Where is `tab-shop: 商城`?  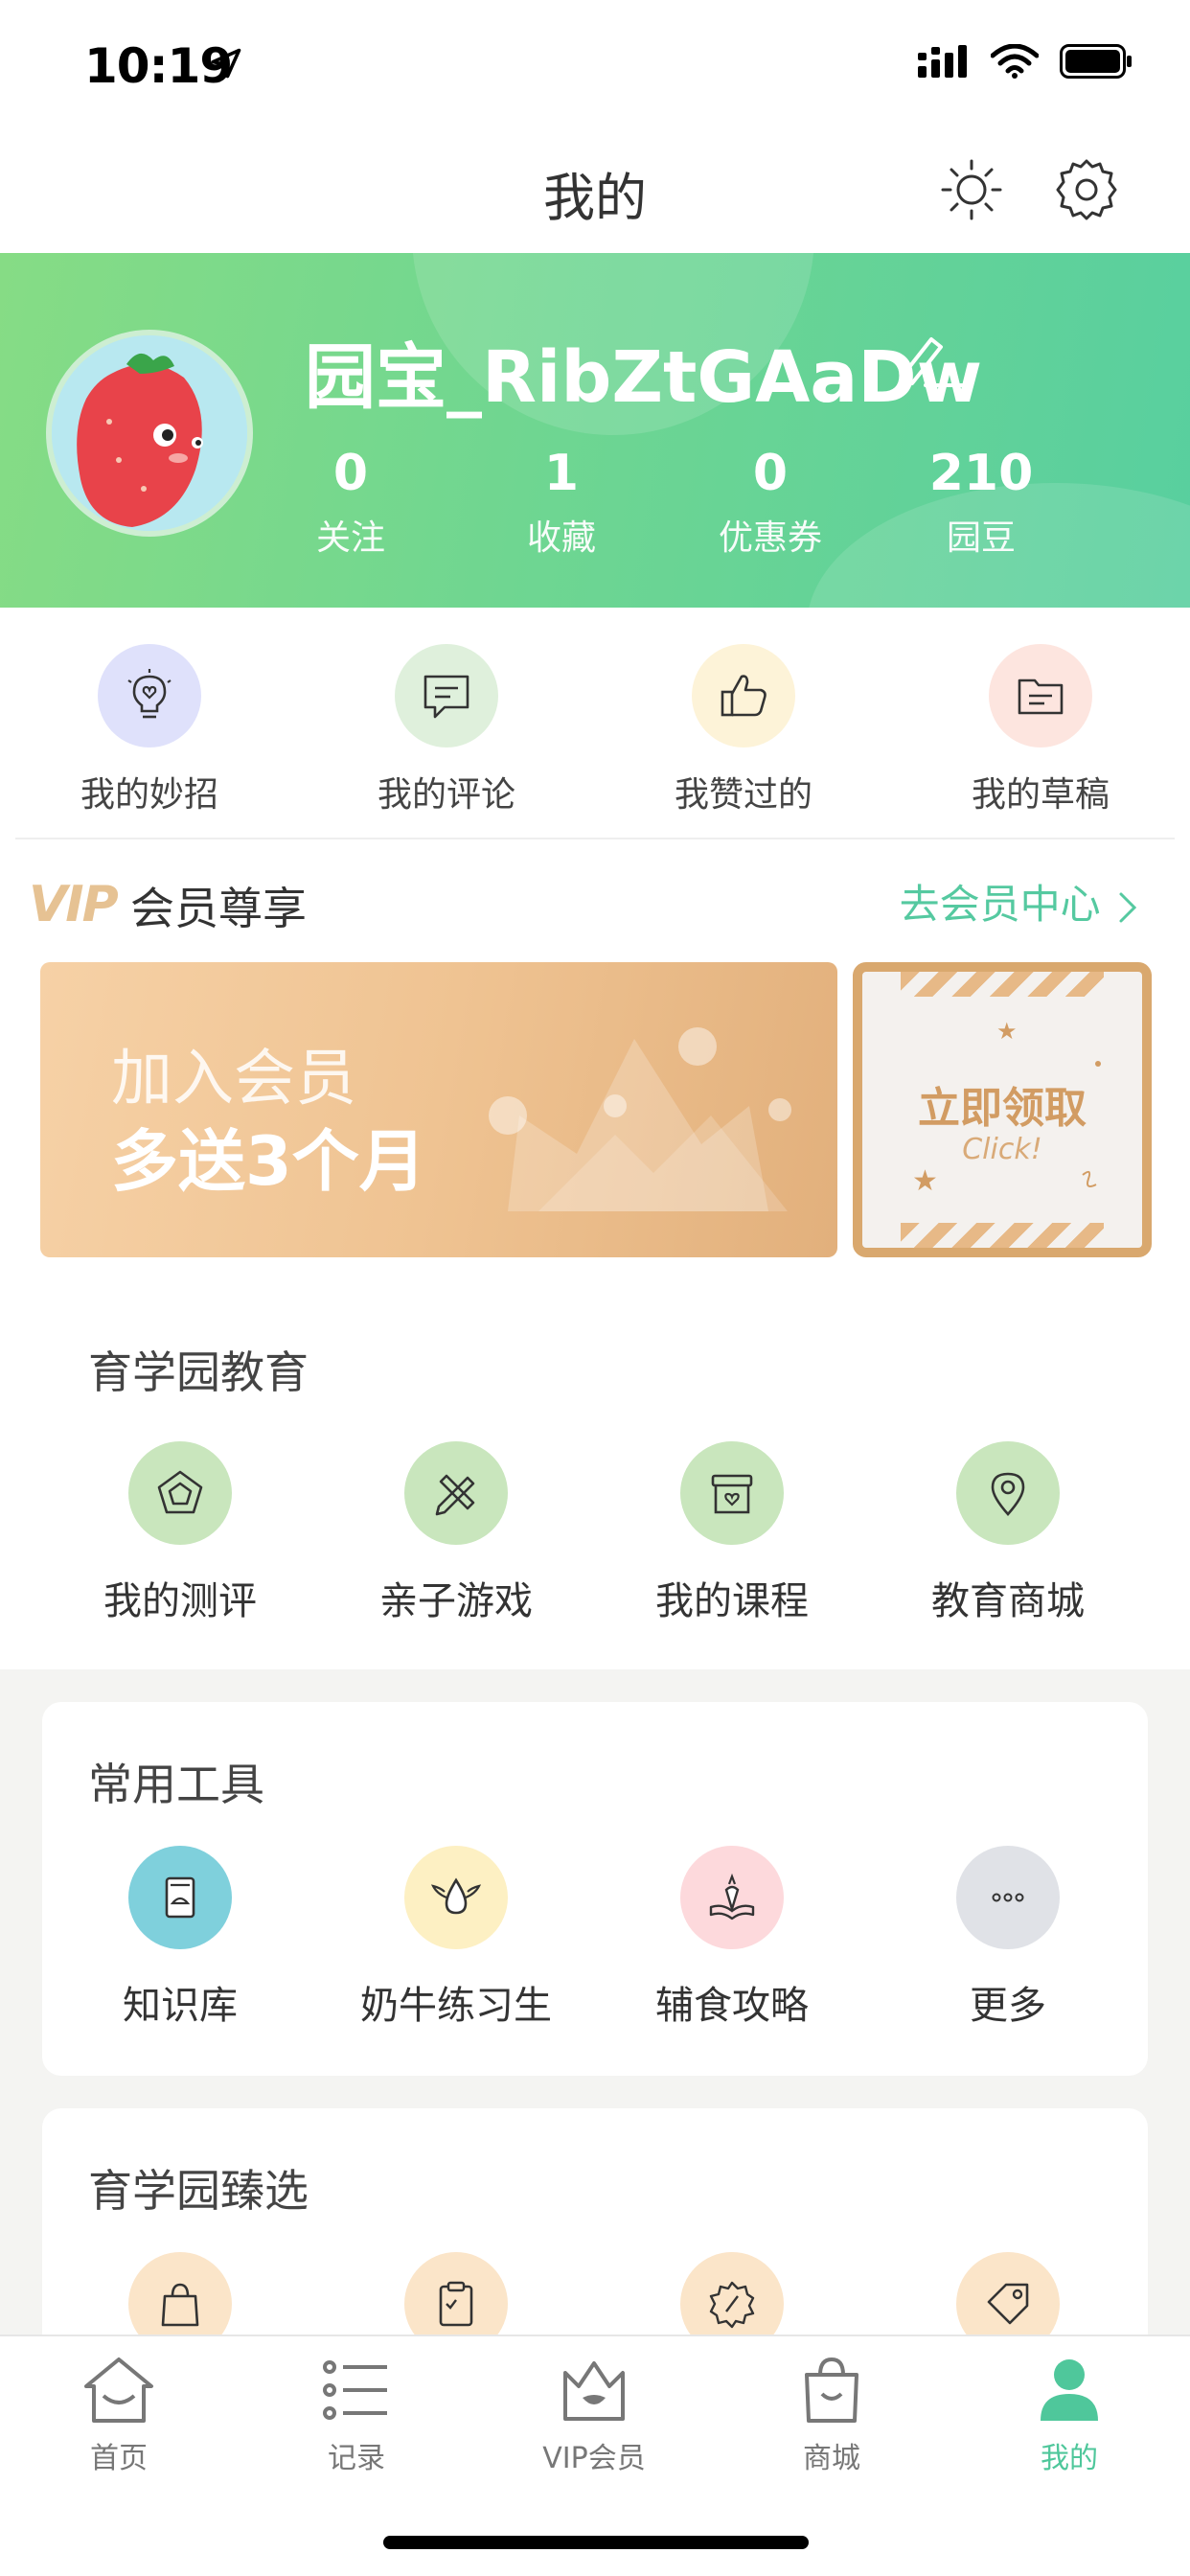
tab-shop: 商城 is located at coordinates (832, 2415).